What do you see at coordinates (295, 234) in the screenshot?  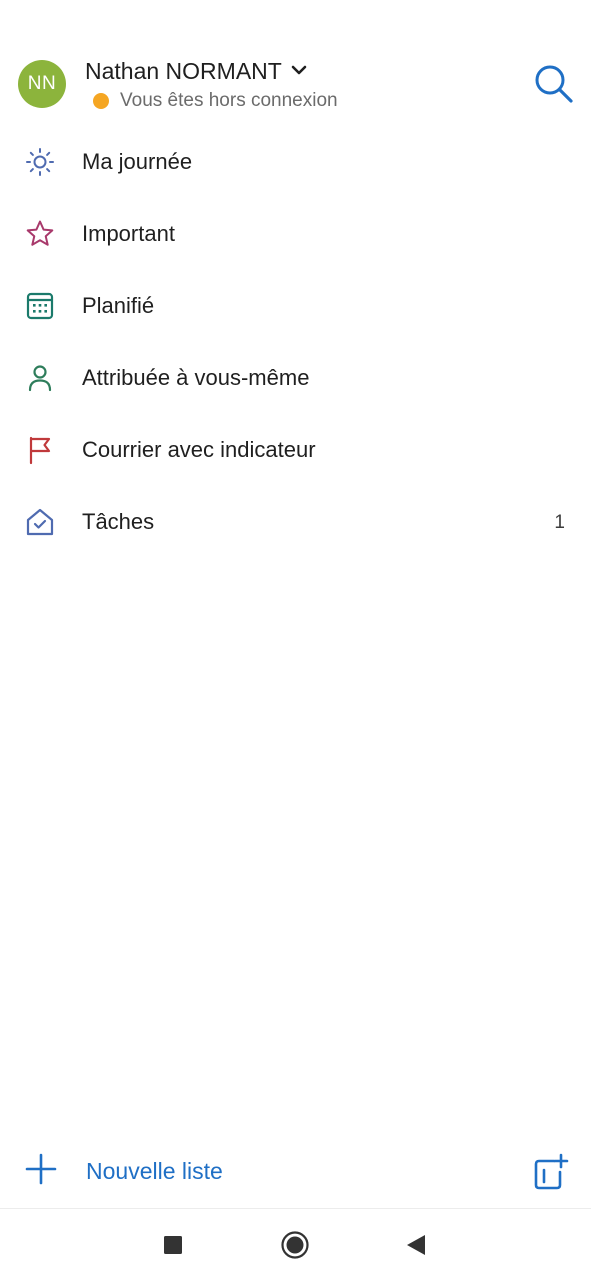 I see `nav-item-important: Important` at bounding box center [295, 234].